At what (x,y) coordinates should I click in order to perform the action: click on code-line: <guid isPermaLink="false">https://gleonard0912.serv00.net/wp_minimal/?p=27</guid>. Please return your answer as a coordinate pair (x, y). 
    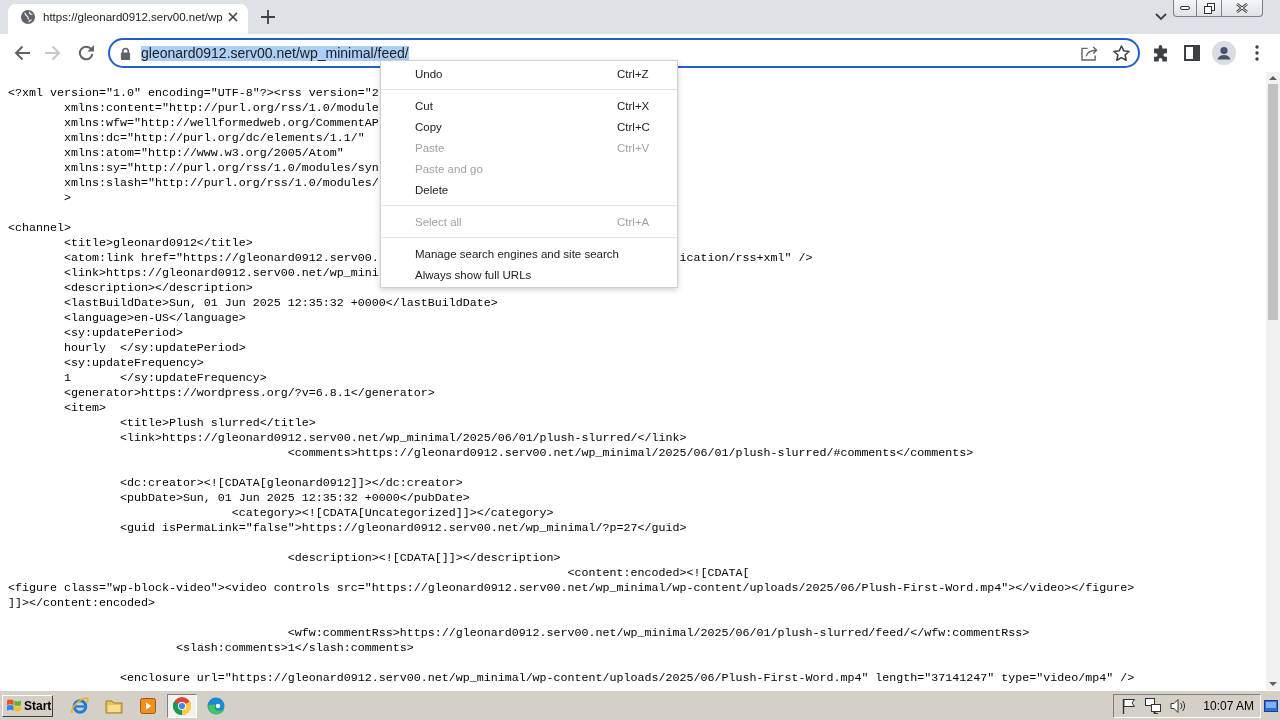
    Looking at the image, I should click on (403, 528).